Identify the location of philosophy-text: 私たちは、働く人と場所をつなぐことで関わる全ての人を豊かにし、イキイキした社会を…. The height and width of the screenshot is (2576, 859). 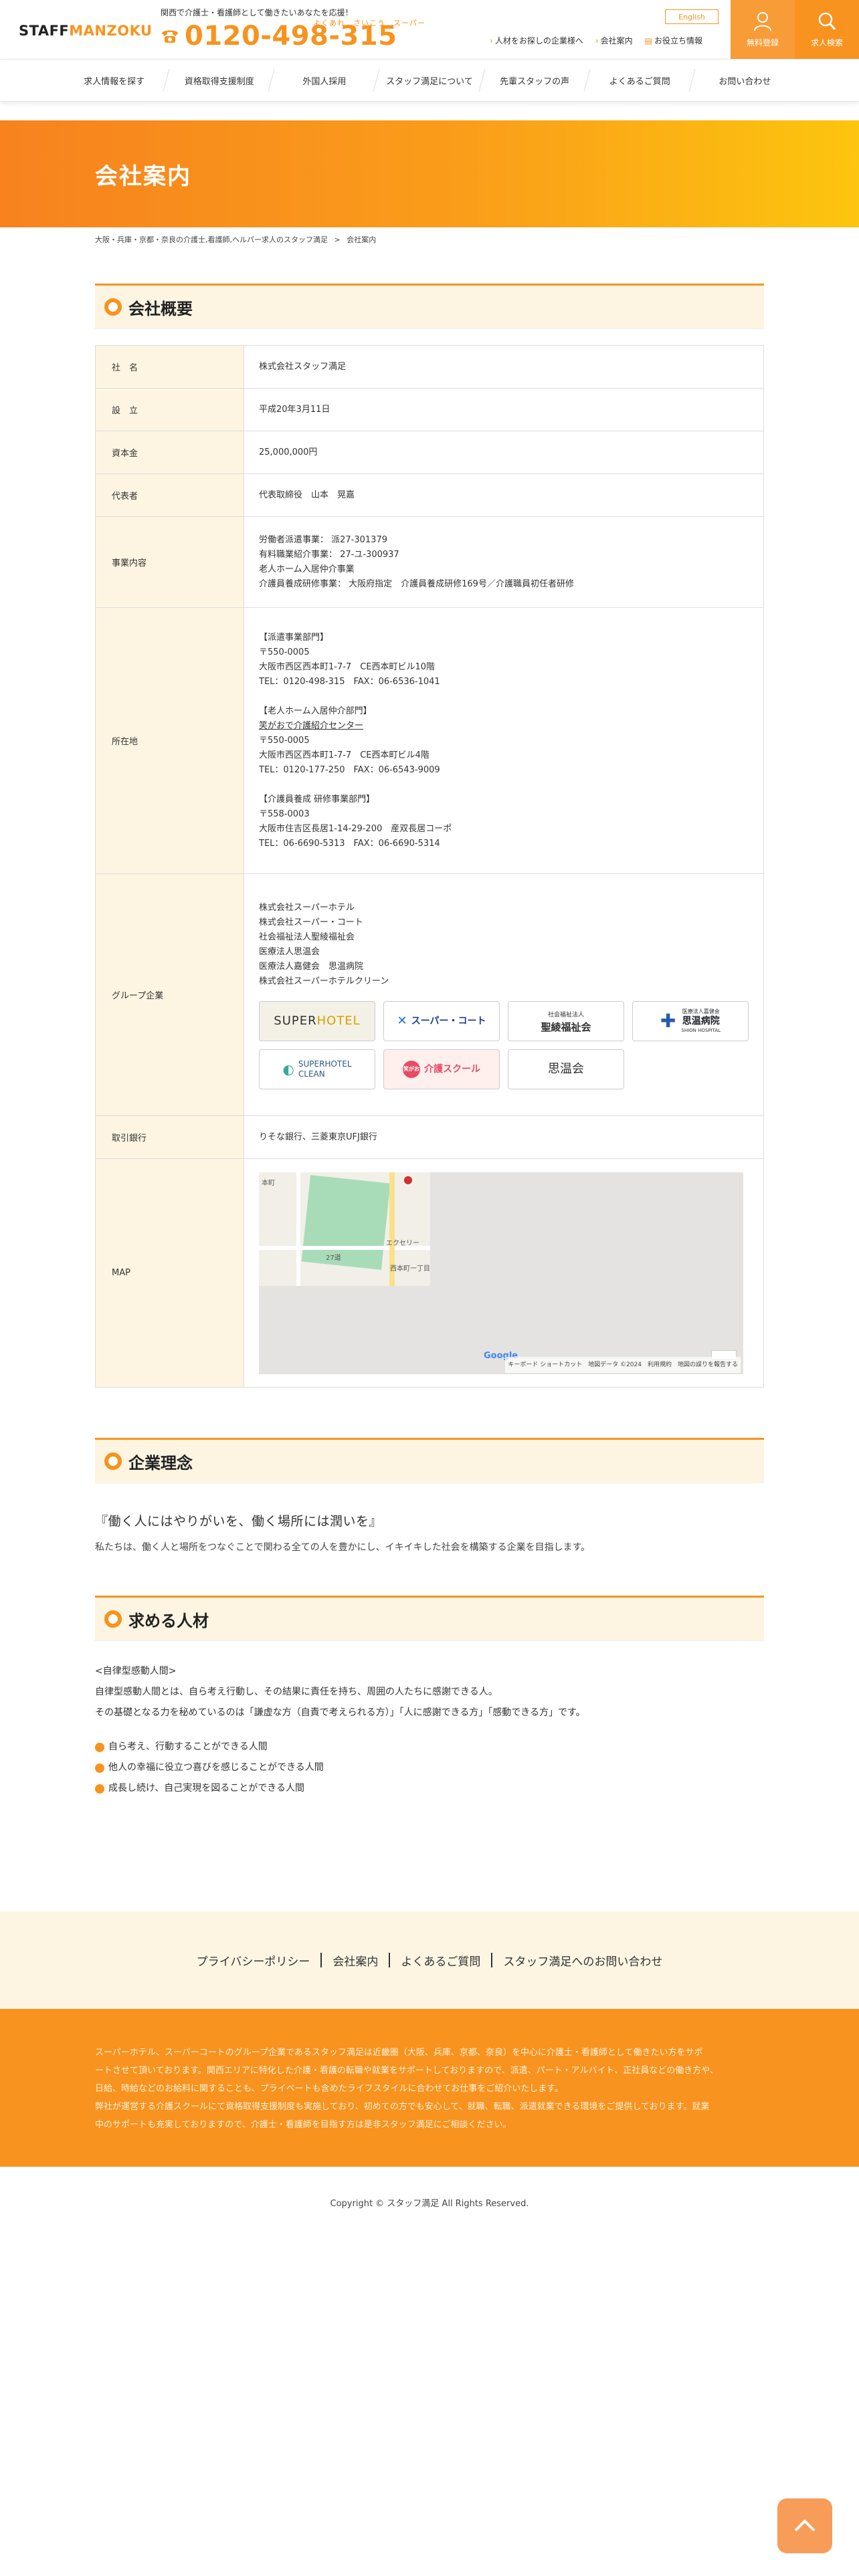
(343, 1548).